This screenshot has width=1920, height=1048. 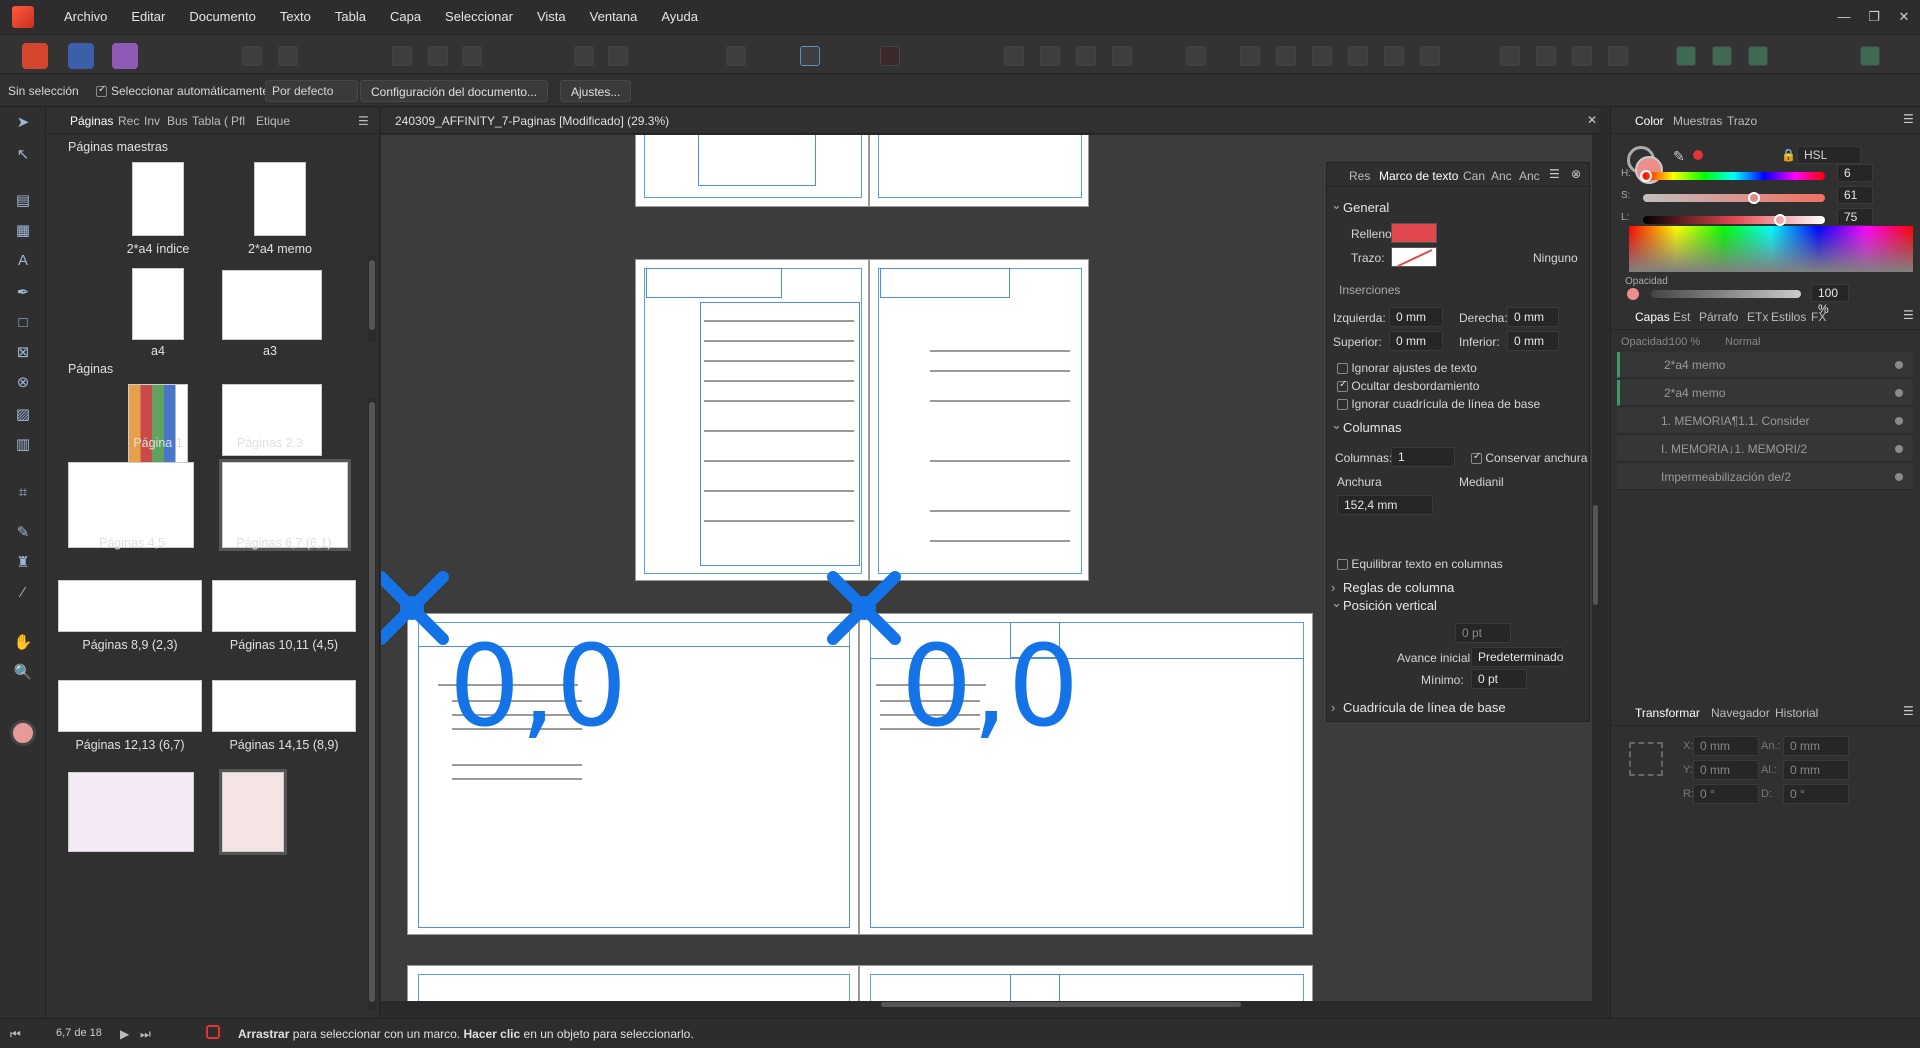 What do you see at coordinates (1726, 770) in the screenshot?
I see `y-field: 0 mm` at bounding box center [1726, 770].